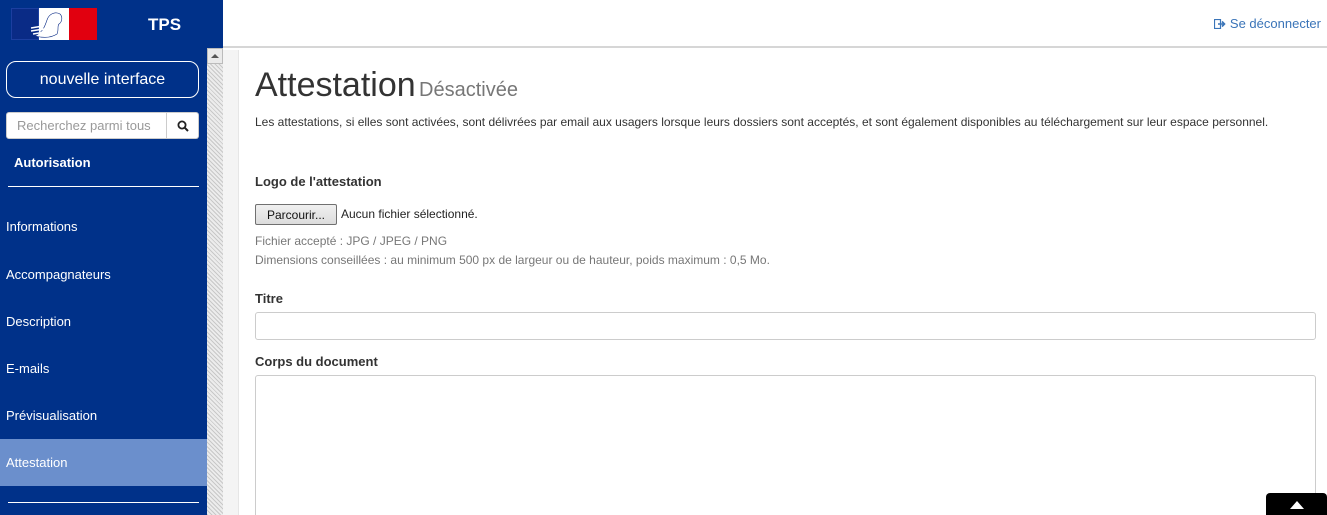 This screenshot has height=515, width=1327. Describe the element at coordinates (351, 241) in the screenshot. I see `file-help-format: Fichier accepté : JPG / JPEG / PNG` at that location.